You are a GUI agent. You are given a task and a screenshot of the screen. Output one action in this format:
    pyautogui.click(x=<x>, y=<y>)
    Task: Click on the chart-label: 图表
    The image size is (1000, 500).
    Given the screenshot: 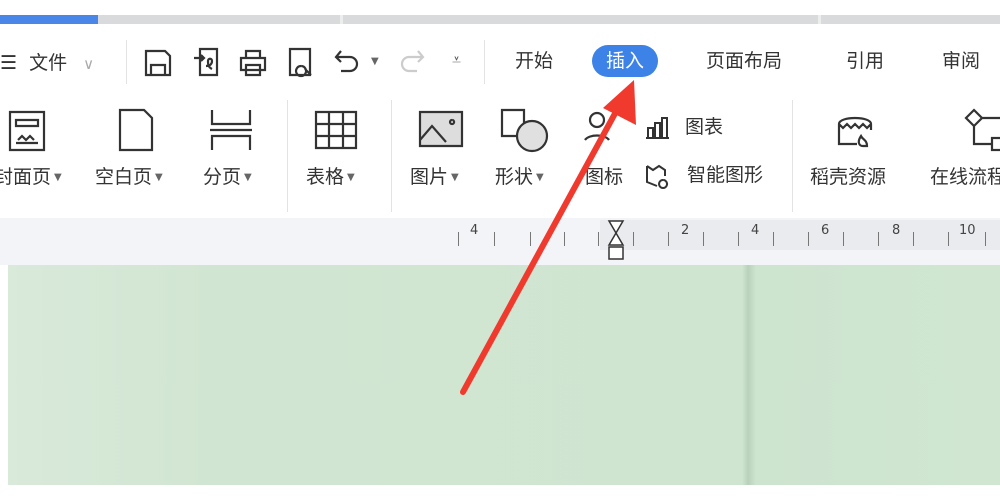 What is the action you would take?
    pyautogui.click(x=704, y=127)
    